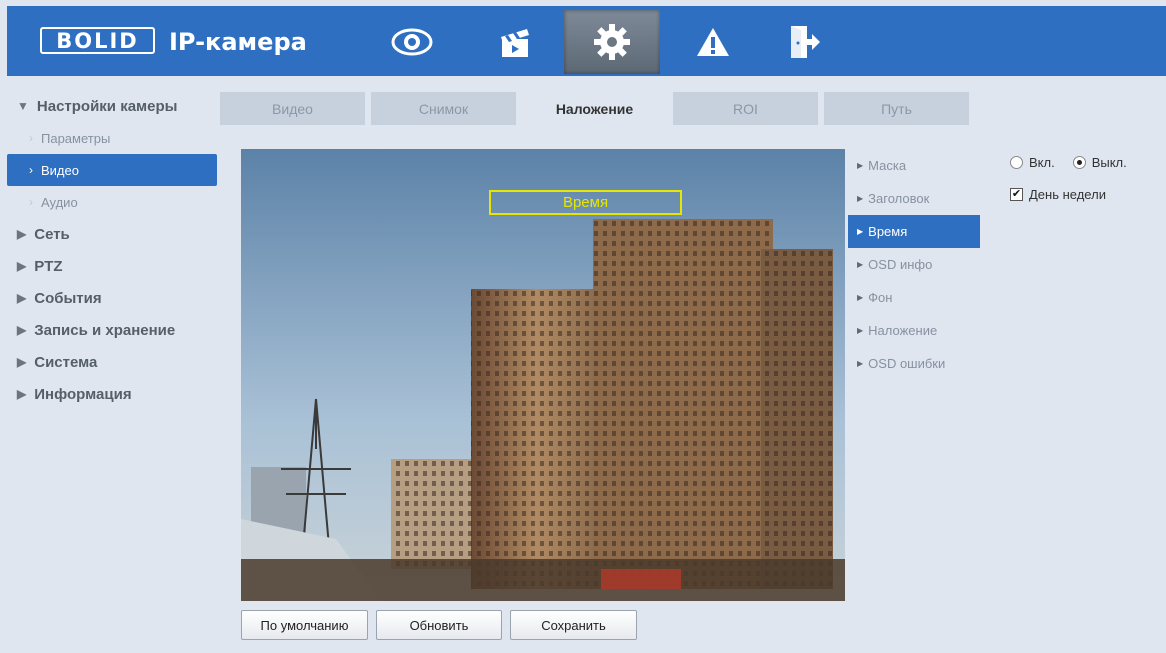  I want to click on sidebar-subitem-parameters: › Параметры, so click(112, 138).